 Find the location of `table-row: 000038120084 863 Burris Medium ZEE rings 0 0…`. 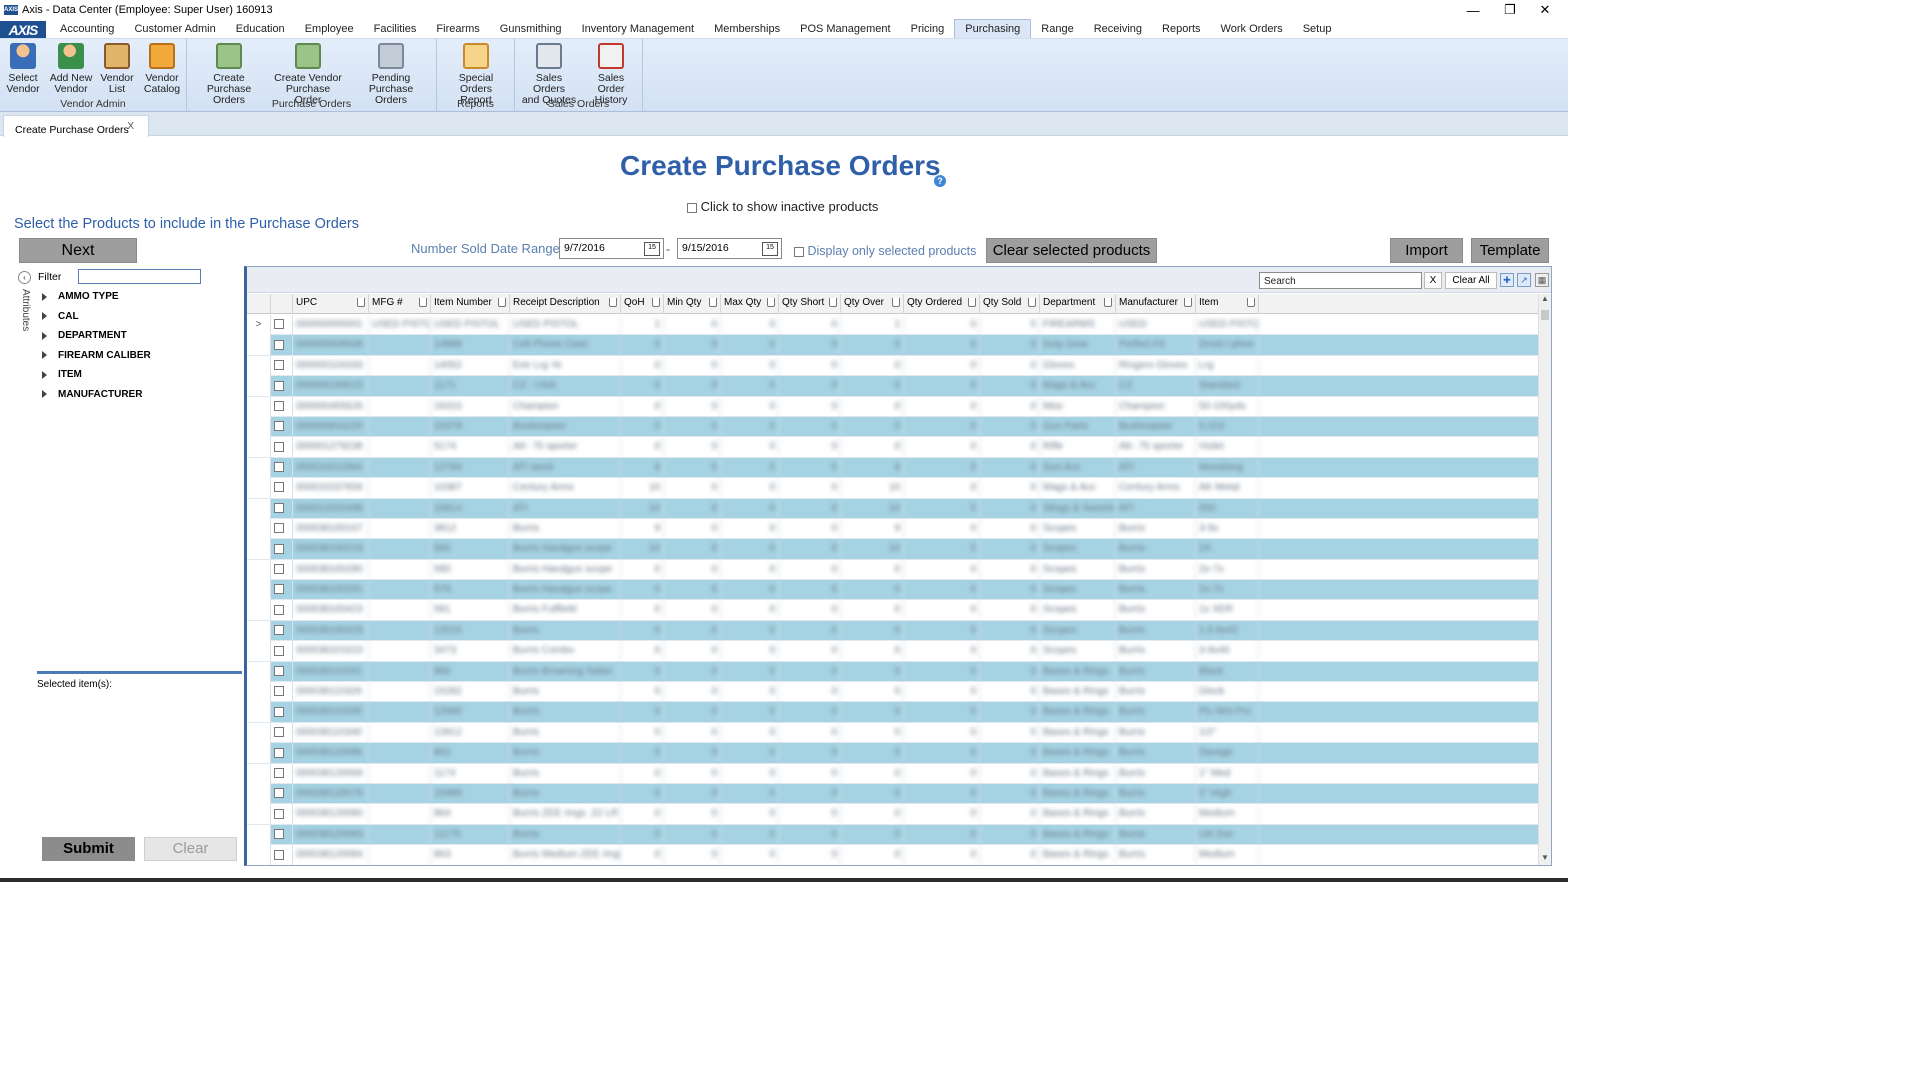

table-row: 000038120084 863 Burris Medium ZEE rings 0 0… is located at coordinates (892, 855).